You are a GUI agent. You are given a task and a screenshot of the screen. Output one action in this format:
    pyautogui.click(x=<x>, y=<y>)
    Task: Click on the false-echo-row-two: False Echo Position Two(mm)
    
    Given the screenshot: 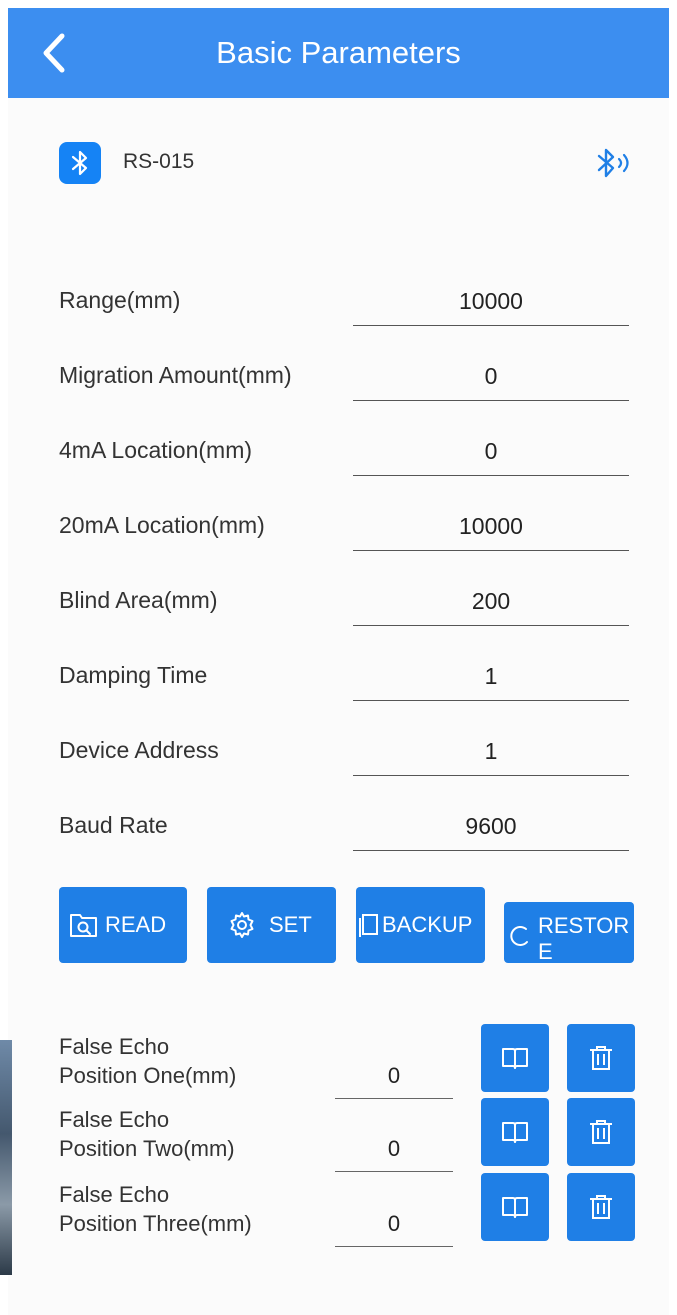 What is the action you would take?
    pyautogui.click(x=349, y=1137)
    